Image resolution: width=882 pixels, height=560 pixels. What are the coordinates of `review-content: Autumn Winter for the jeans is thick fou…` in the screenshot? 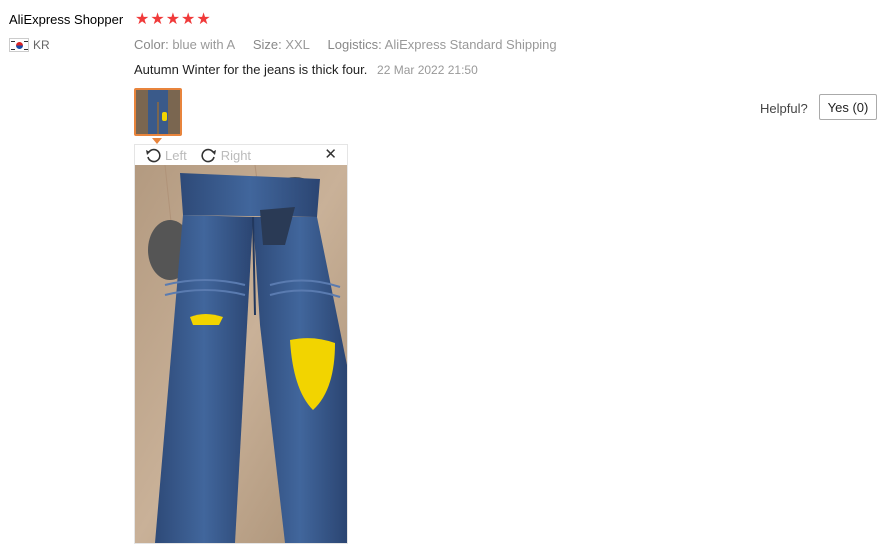 It's located at (306, 69).